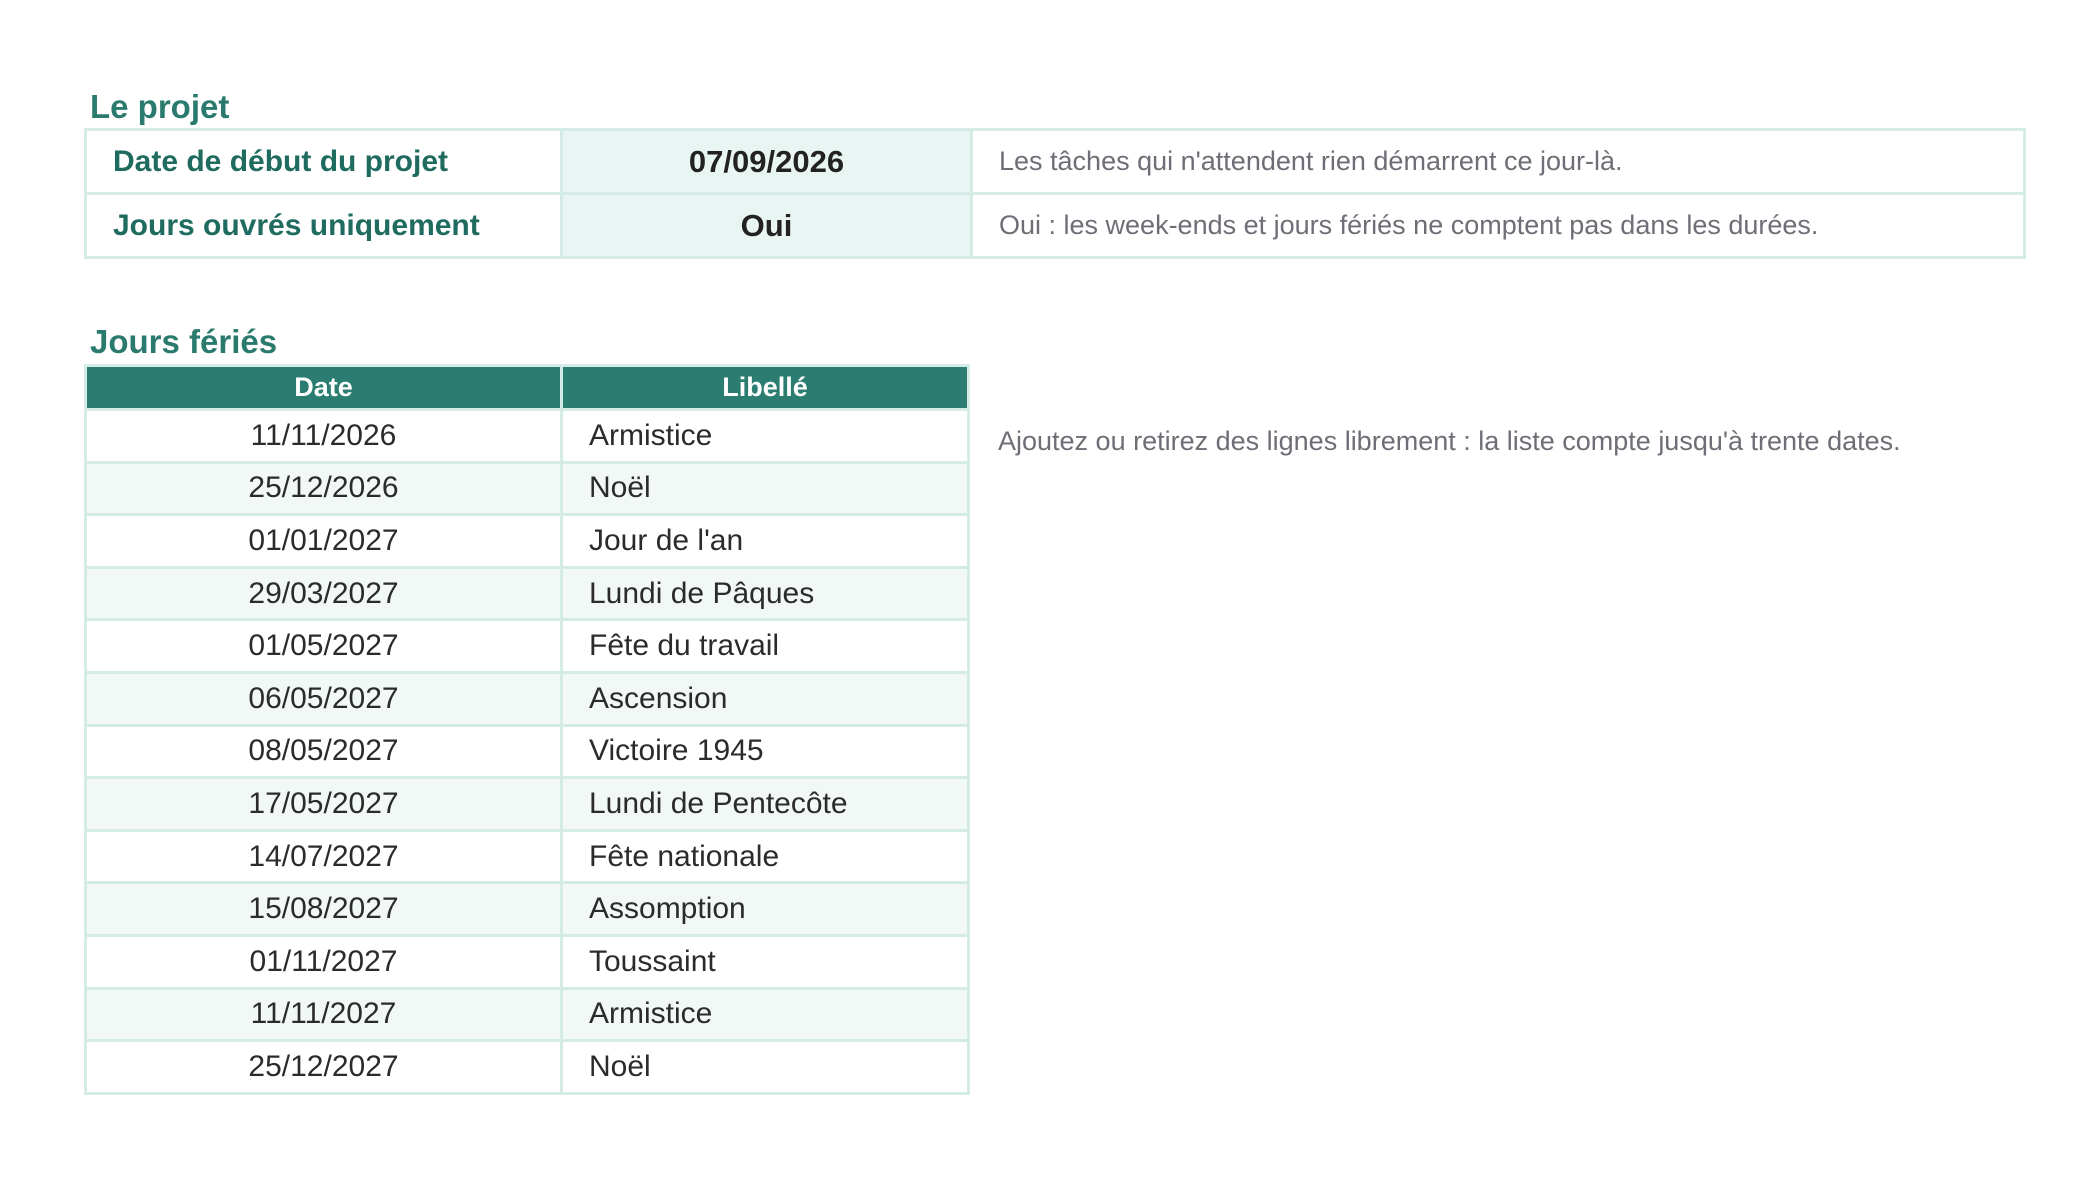  I want to click on table-row: 08/05/2027 Victoire 1945, so click(527, 751).